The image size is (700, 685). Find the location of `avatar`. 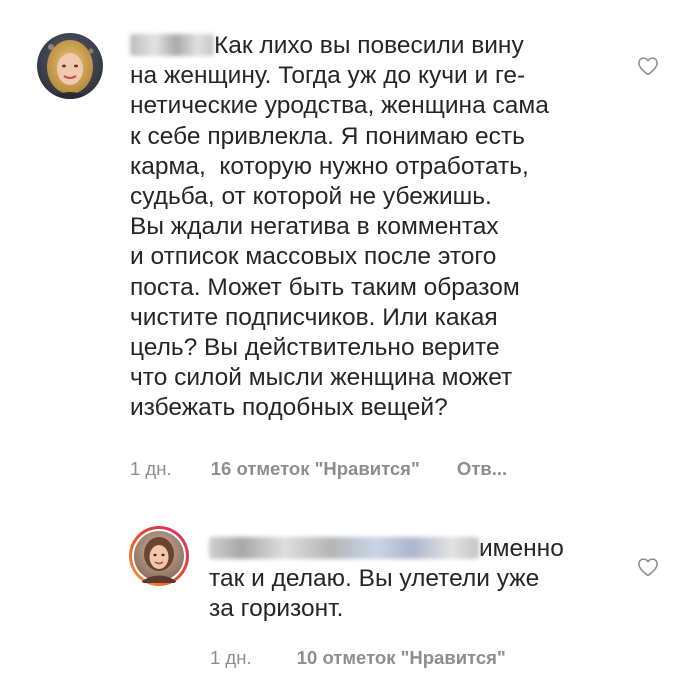

avatar is located at coordinates (70, 66).